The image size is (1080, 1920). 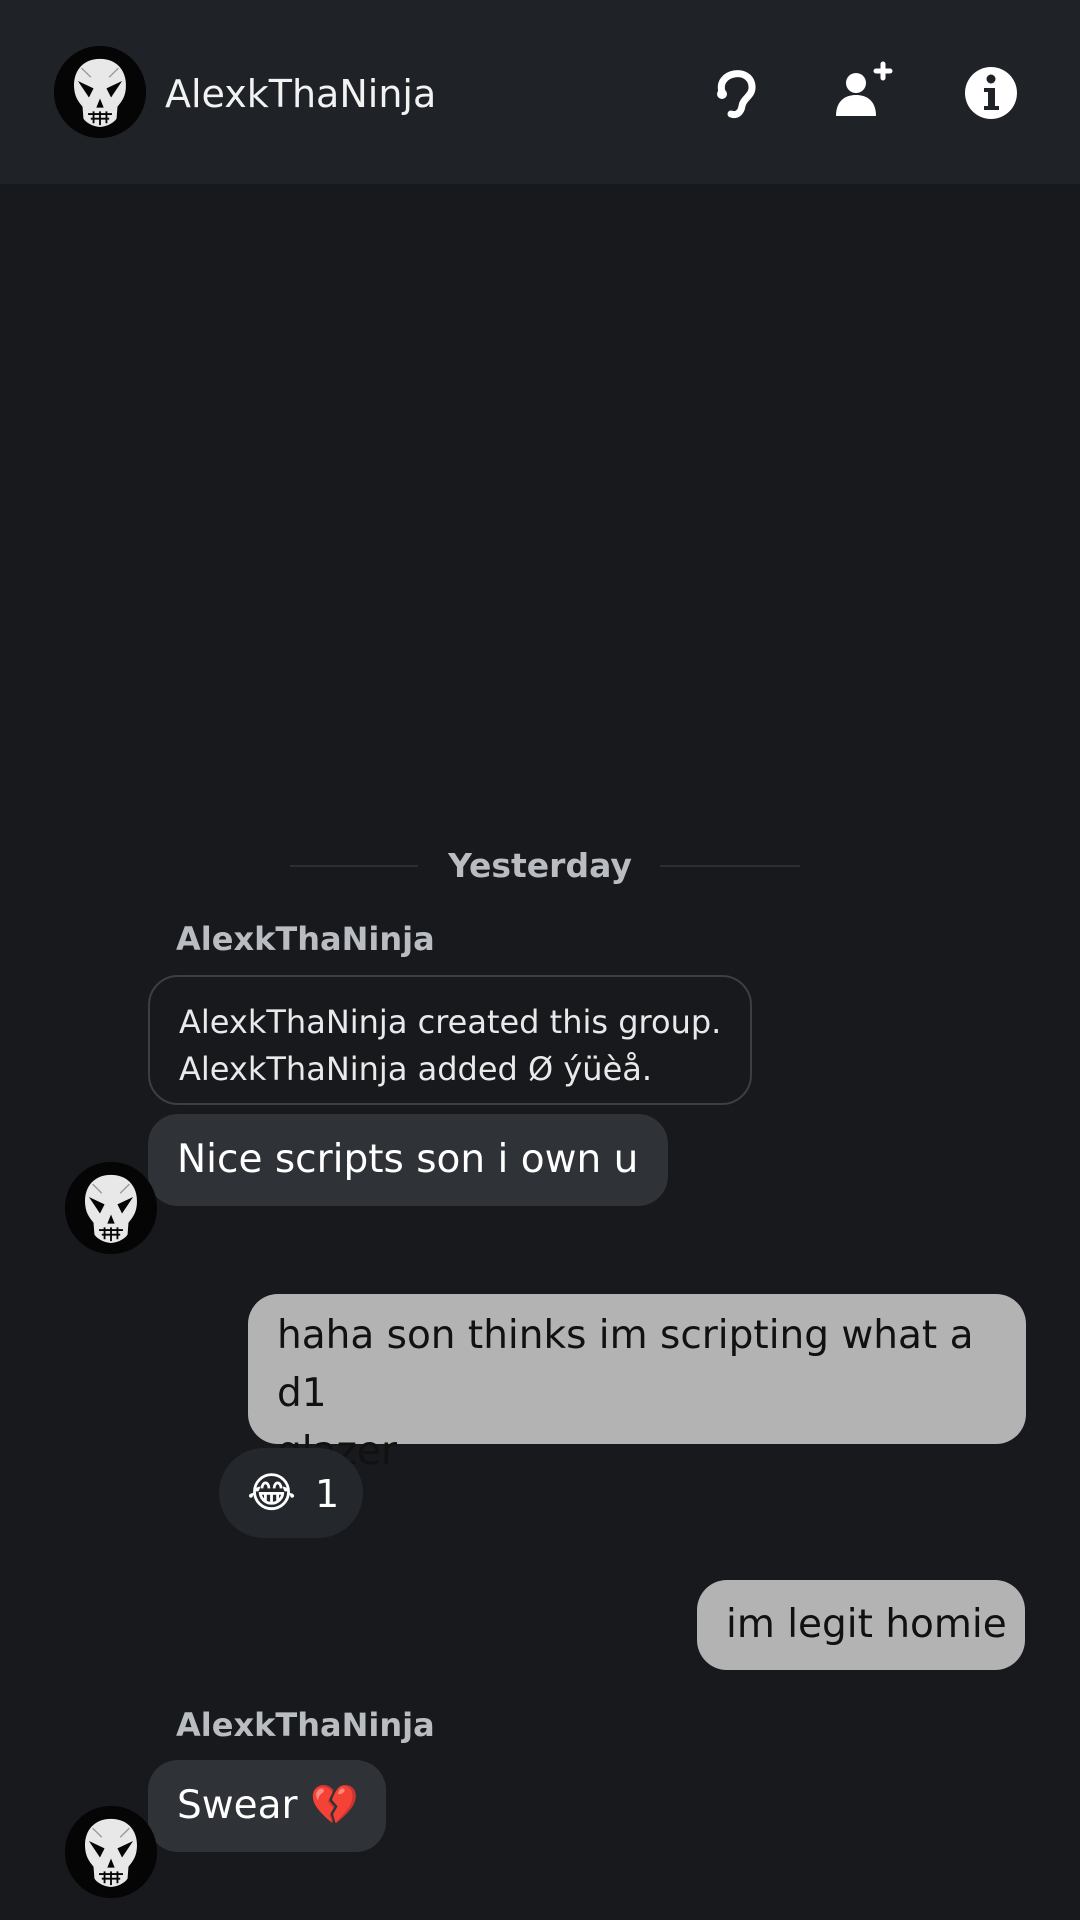 What do you see at coordinates (300, 94) in the screenshot?
I see `chat-title: AlexkThaNinja` at bounding box center [300, 94].